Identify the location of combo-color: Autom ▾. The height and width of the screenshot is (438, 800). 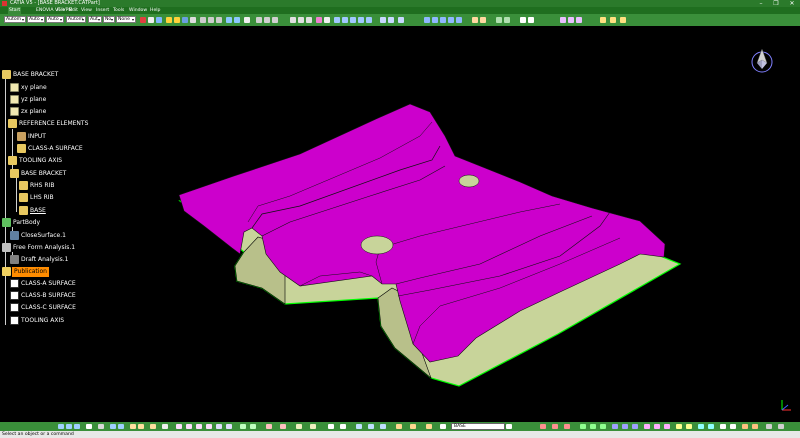
(15, 19).